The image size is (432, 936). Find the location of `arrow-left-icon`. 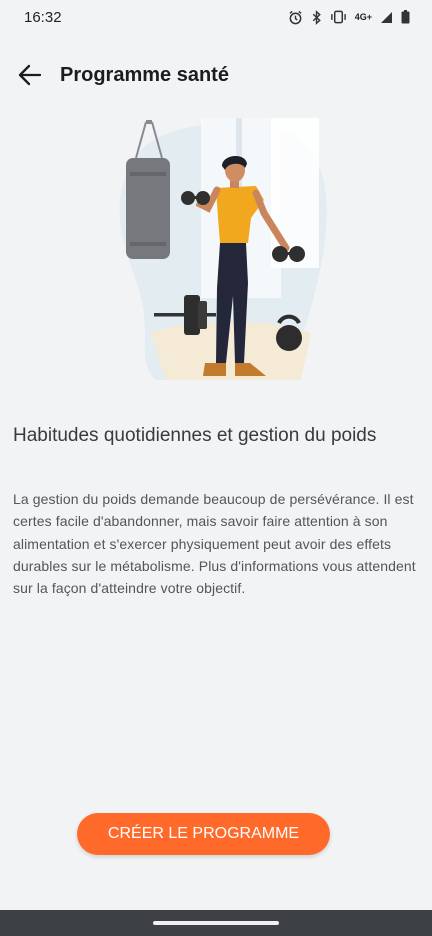

arrow-left-icon is located at coordinates (30, 75).